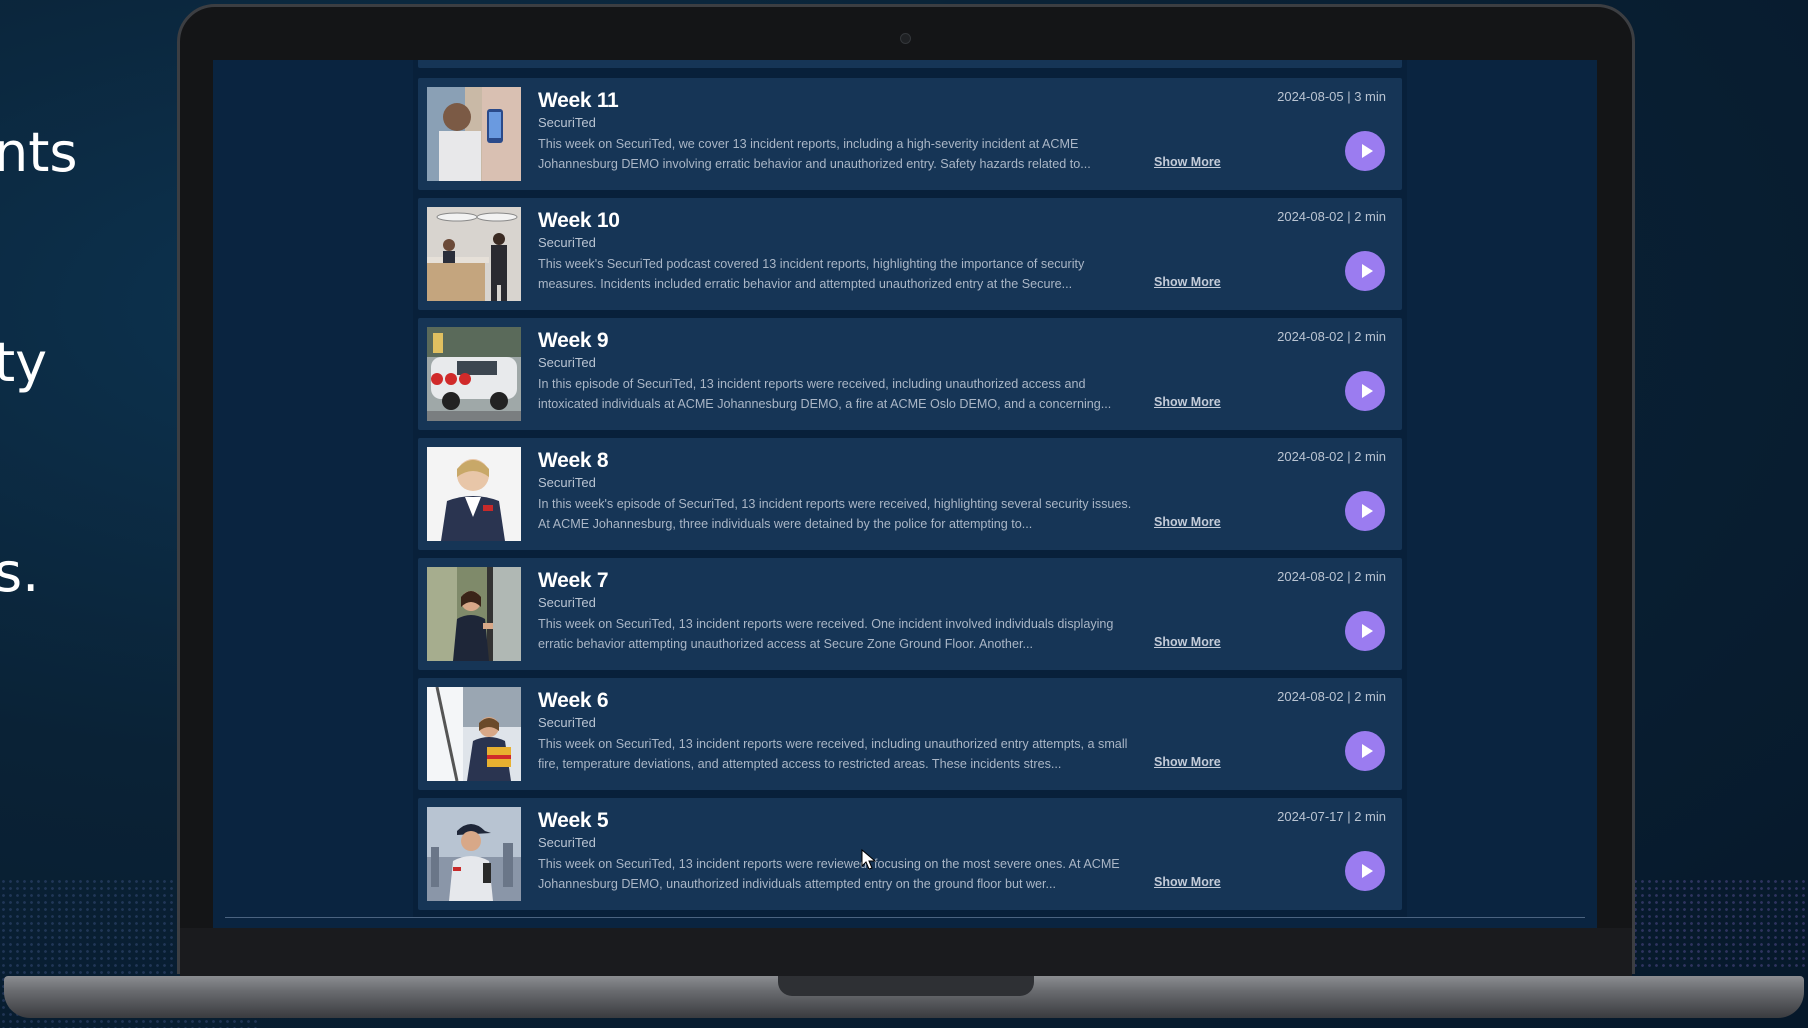  Describe the element at coordinates (474, 494) in the screenshot. I see `guard-woman-photo-icon` at that location.